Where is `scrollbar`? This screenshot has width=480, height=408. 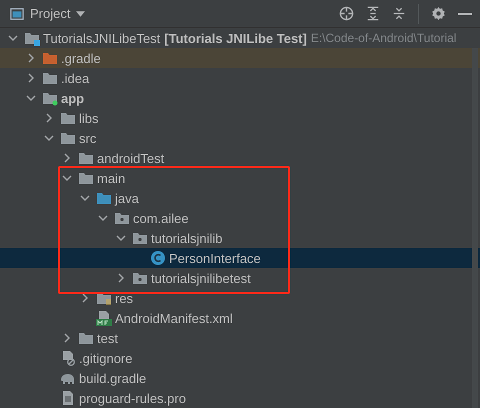
scrollbar is located at coordinates (475, 228).